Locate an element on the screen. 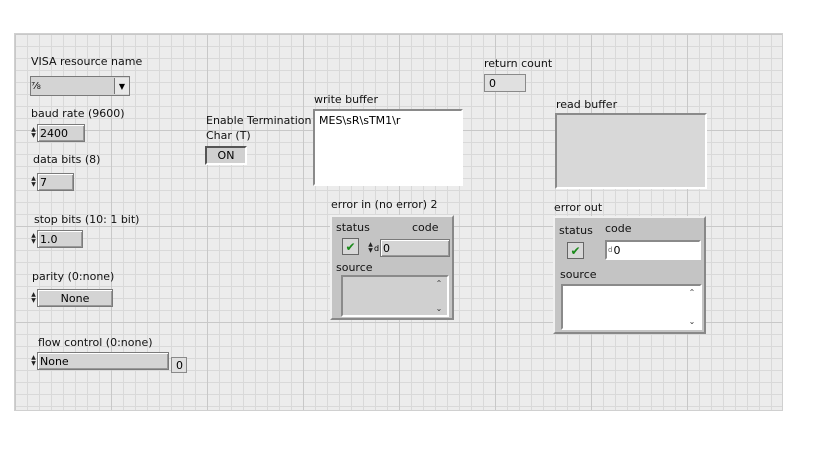 The height and width of the screenshot is (460, 819). error-in-code-value: 0 is located at coordinates (415, 248).